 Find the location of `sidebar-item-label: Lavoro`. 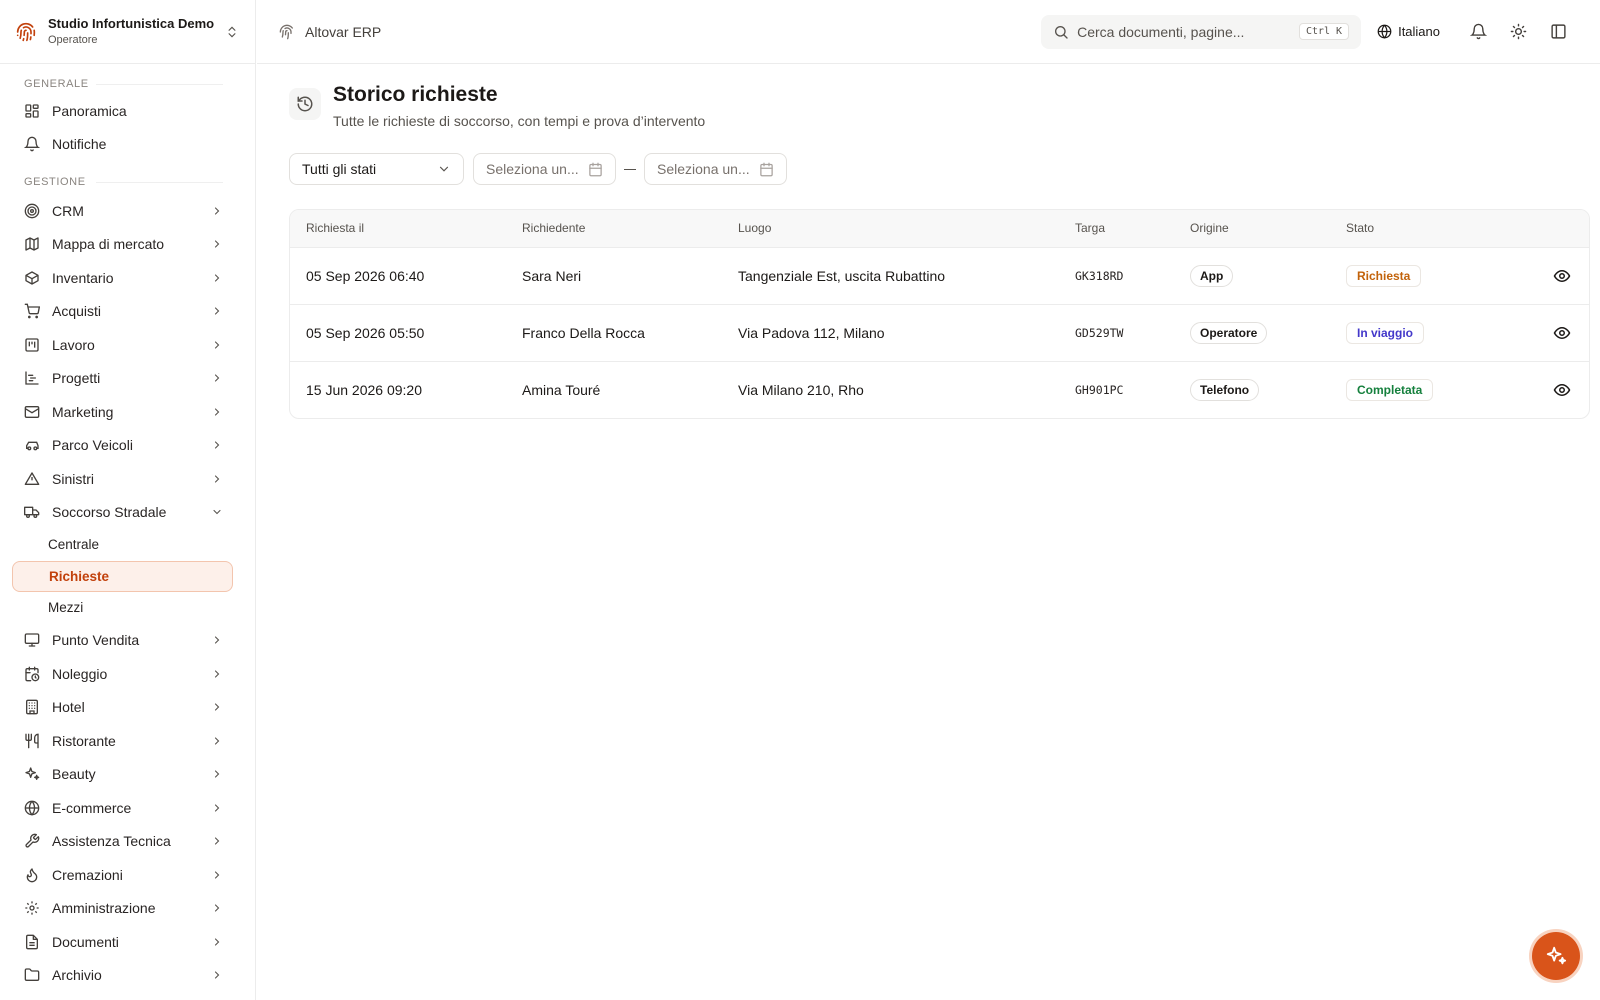

sidebar-item-label: Lavoro is located at coordinates (73, 344).